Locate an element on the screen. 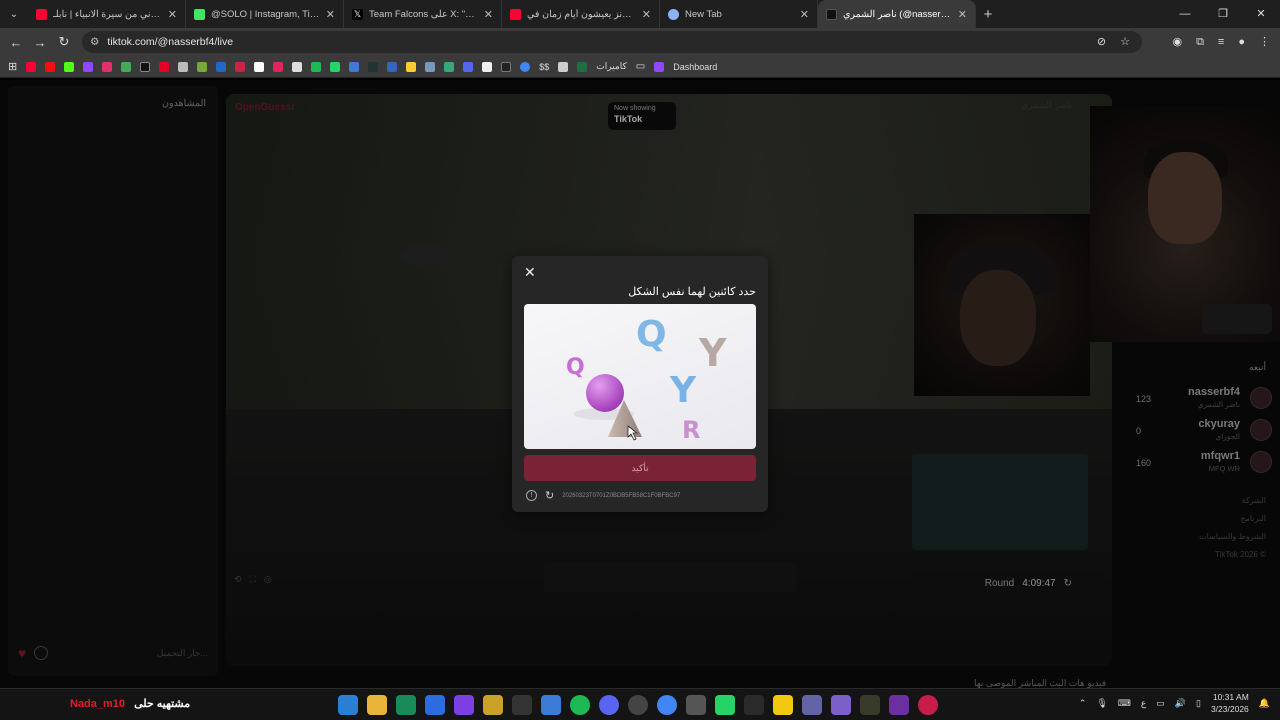 This screenshot has width=1280, height=720. guess-button is located at coordinates (670, 577).